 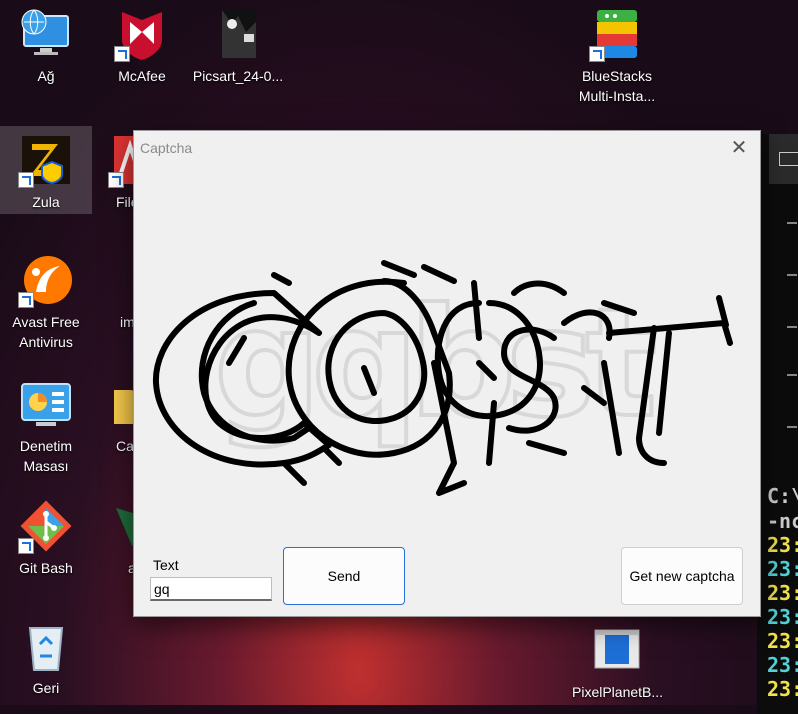 What do you see at coordinates (166, 148) in the screenshot?
I see `dialog-title: Captcha` at bounding box center [166, 148].